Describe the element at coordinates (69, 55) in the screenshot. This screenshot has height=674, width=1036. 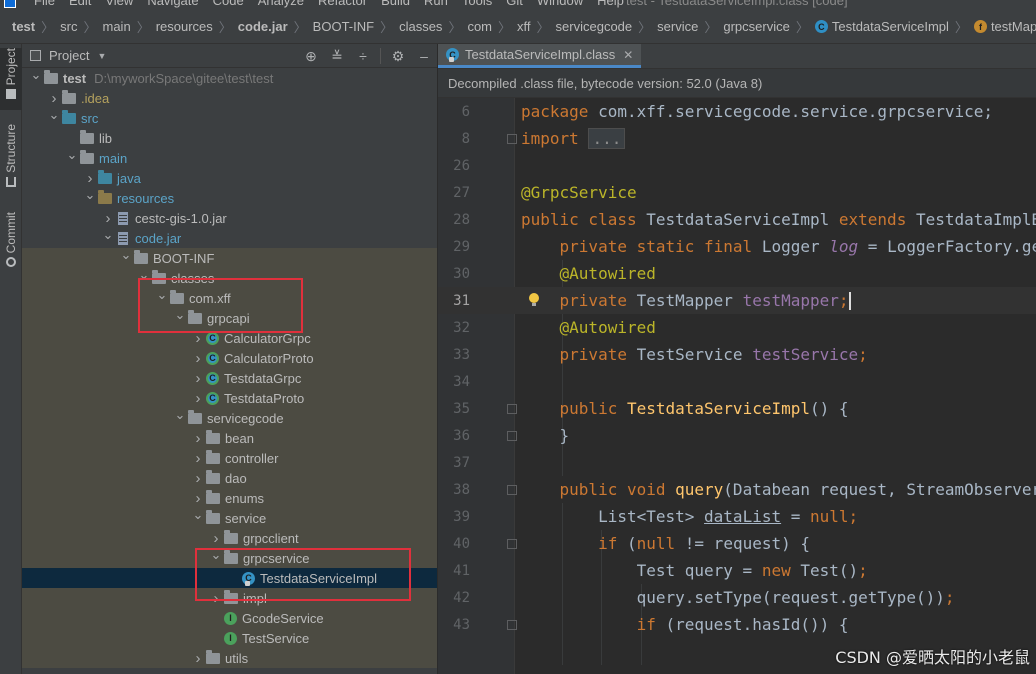
I see `project-panel-title: Project` at that location.